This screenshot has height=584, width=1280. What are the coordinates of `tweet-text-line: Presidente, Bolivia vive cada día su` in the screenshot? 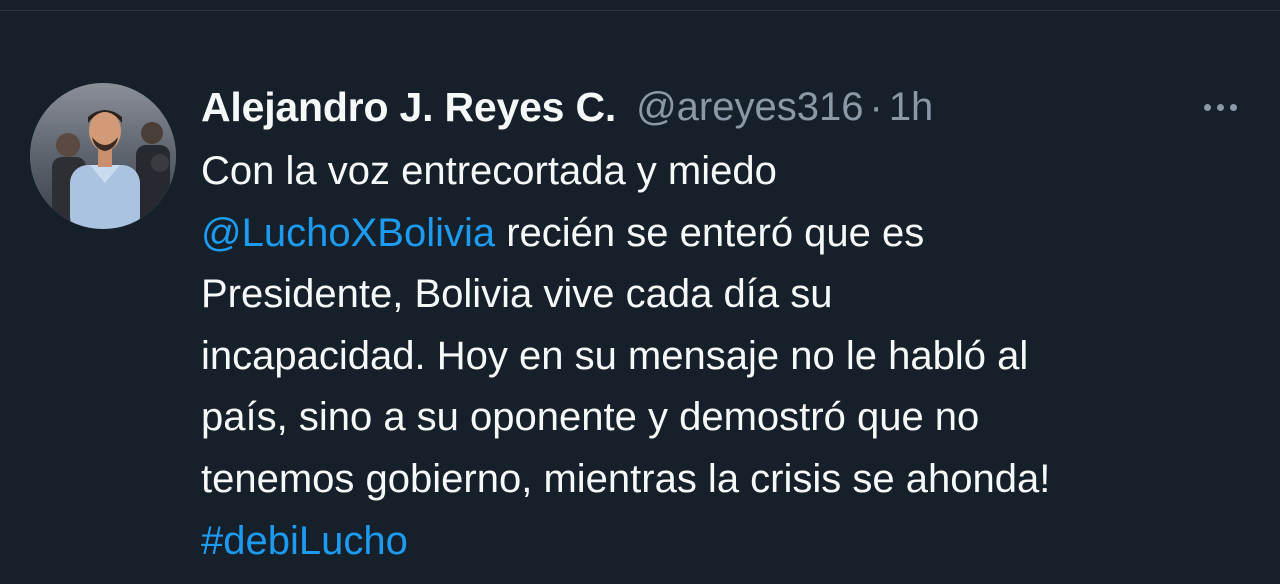 It's located at (517, 294).